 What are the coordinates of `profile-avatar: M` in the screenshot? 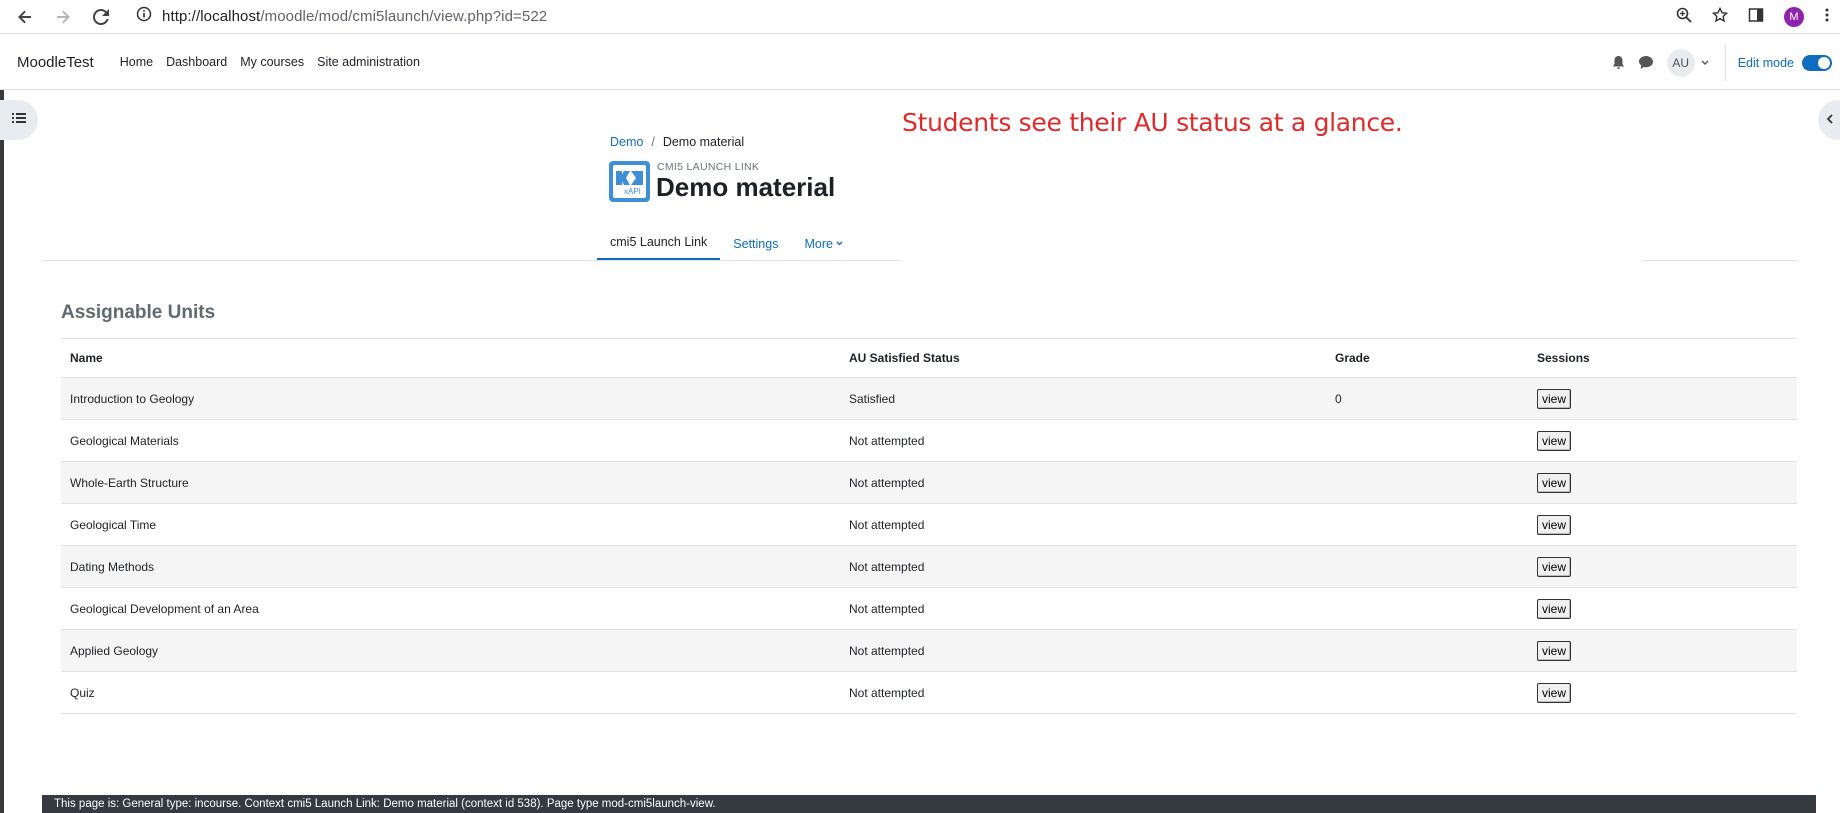 It's located at (1794, 17).